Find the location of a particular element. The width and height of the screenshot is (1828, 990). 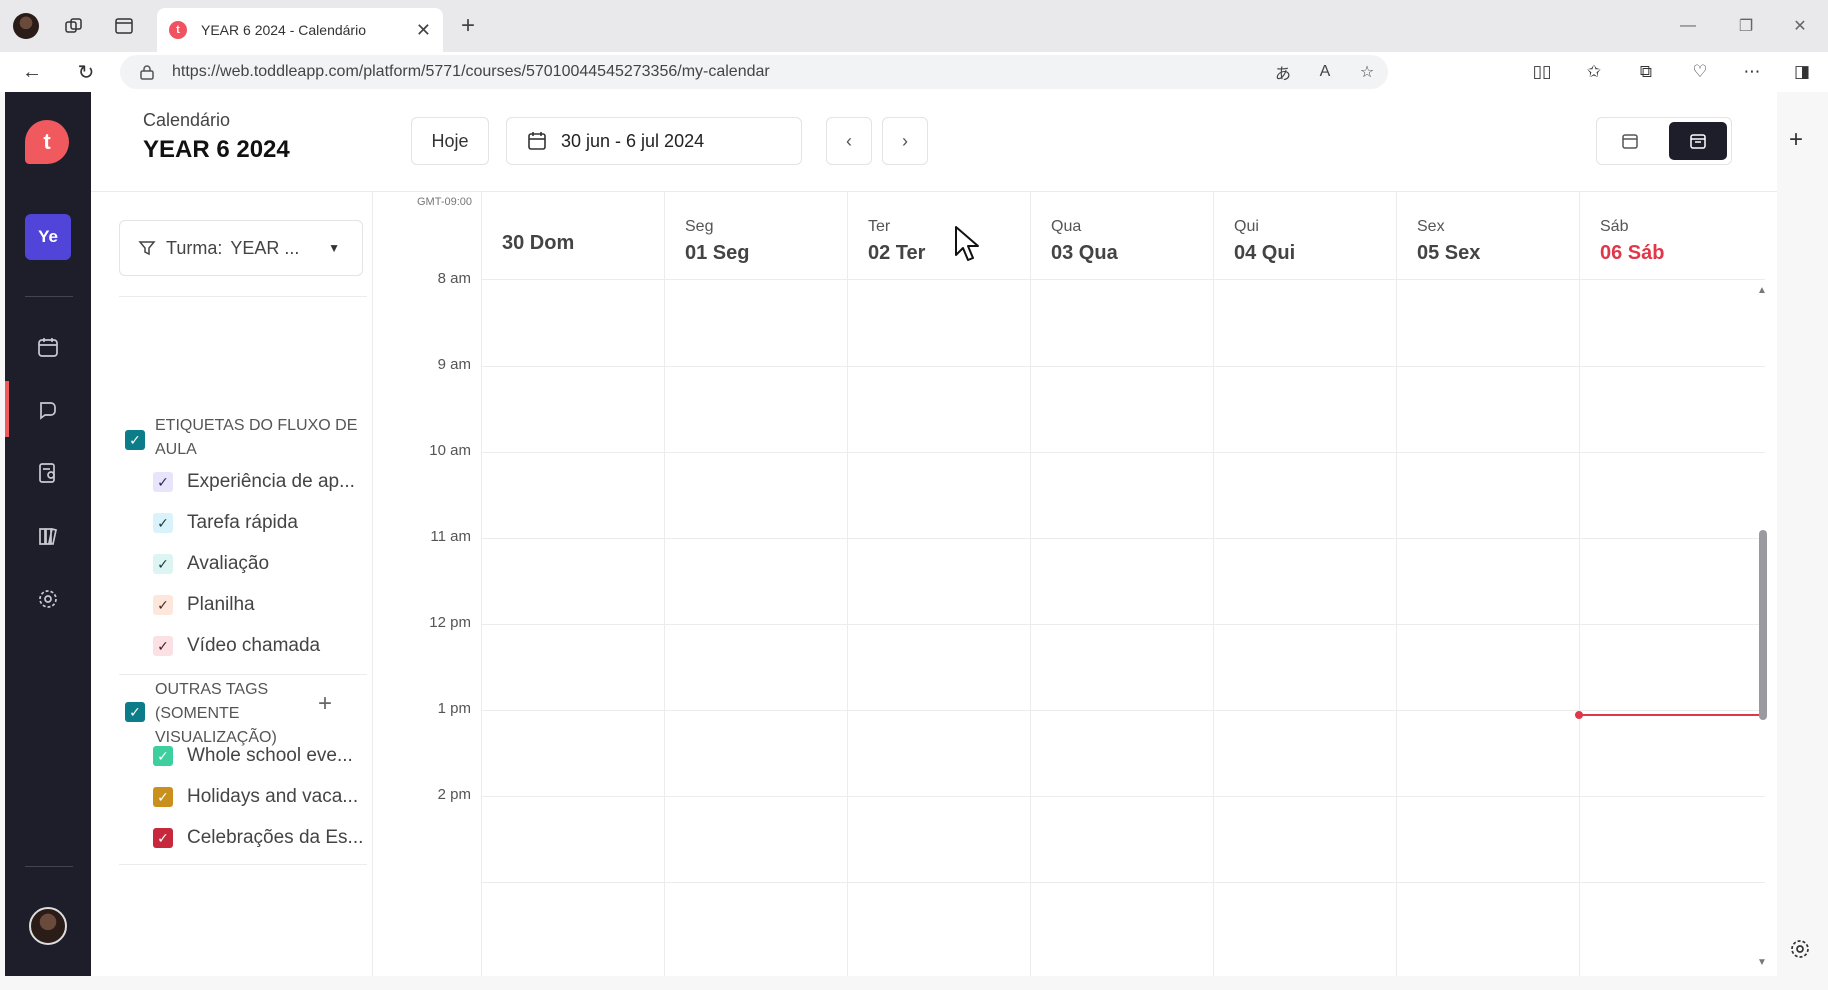

next-week-button: › is located at coordinates (905, 141).